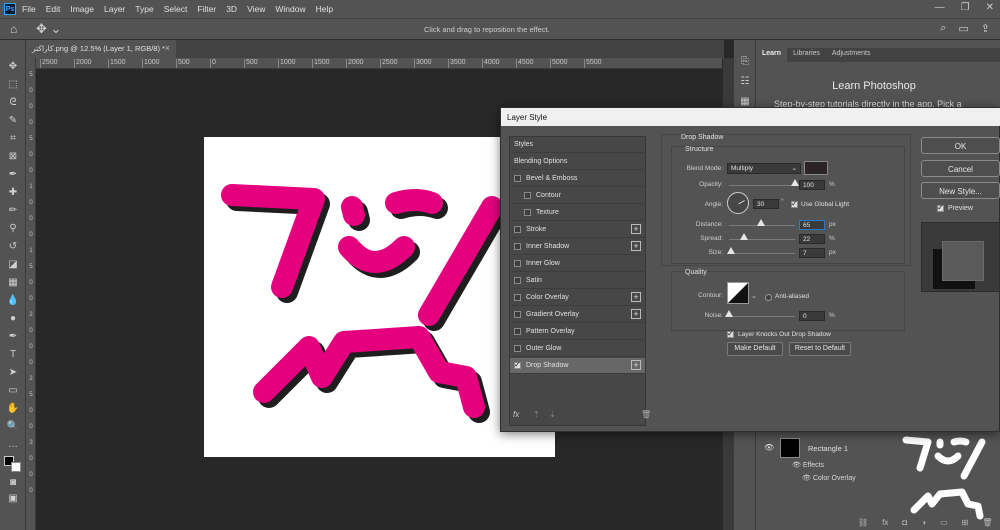  What do you see at coordinates (13, 319) in the screenshot?
I see `dodge-tool-icon: ●` at bounding box center [13, 319].